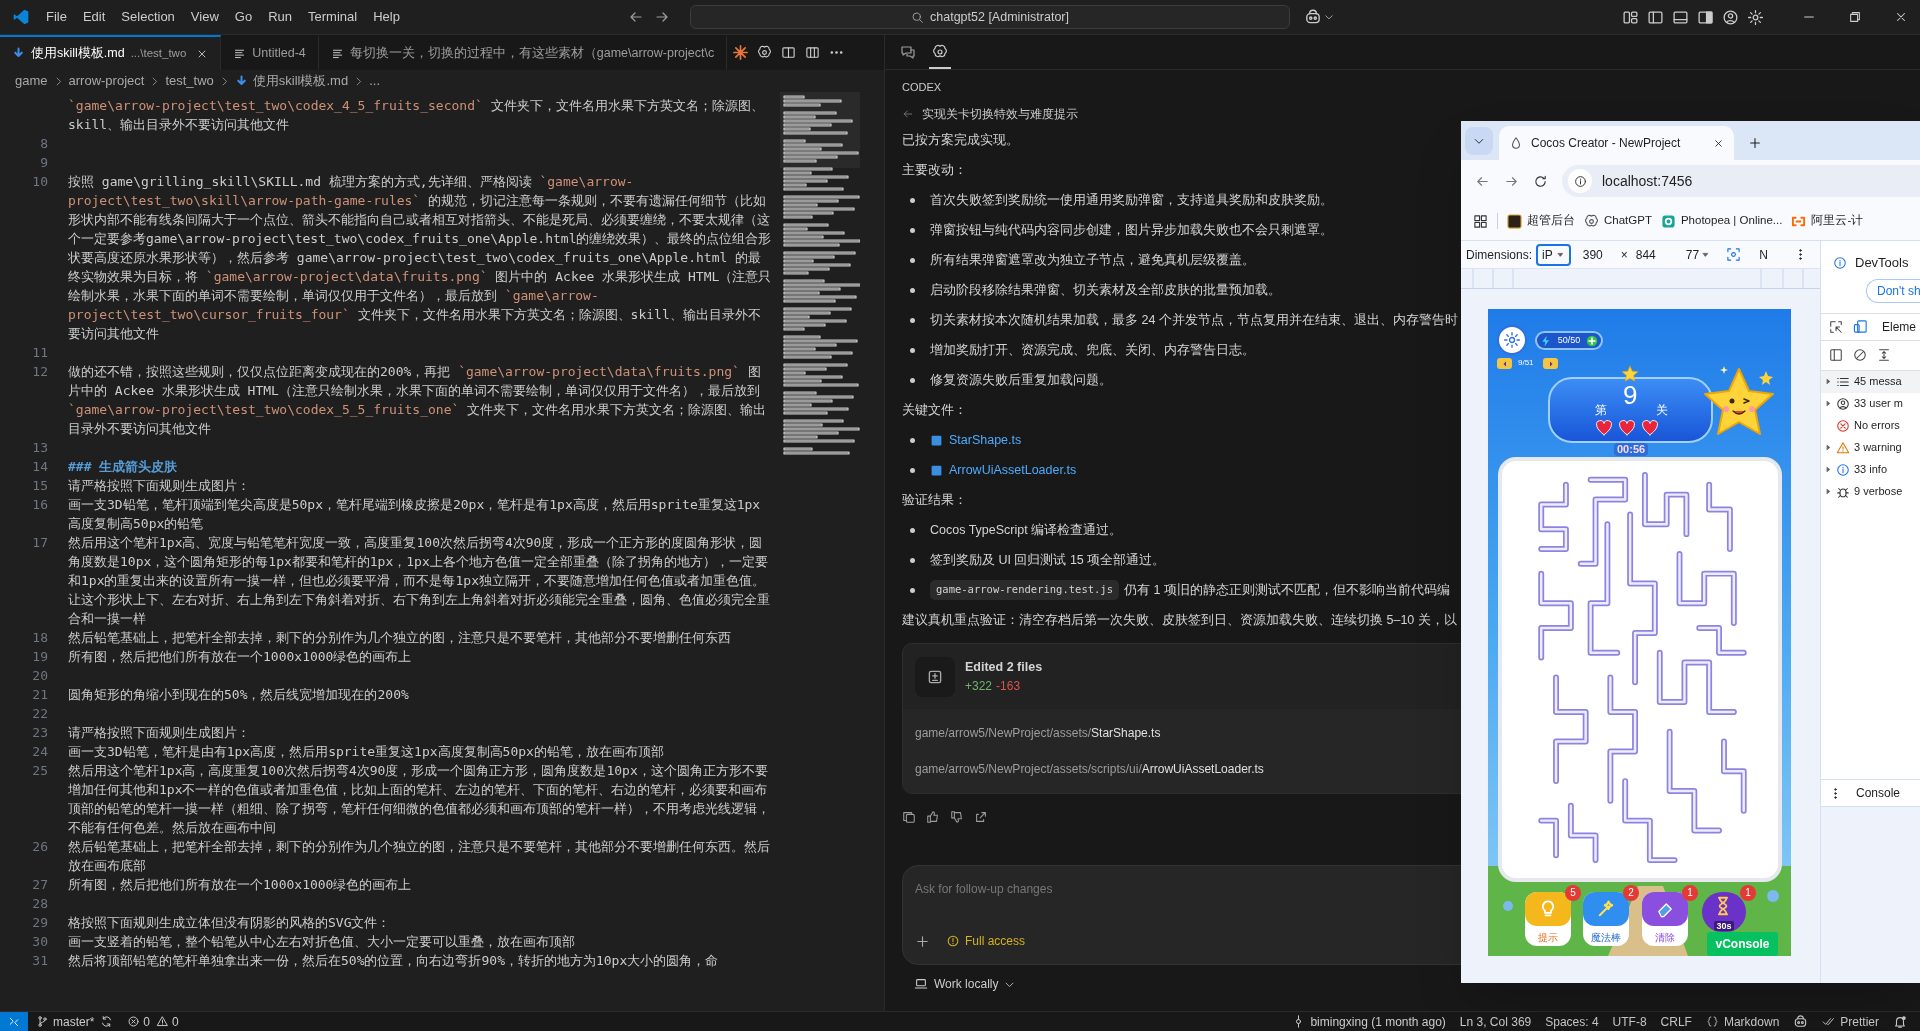 This screenshot has height=1031, width=1920. I want to click on breadcrumb-item: arrow-project, so click(106, 81).